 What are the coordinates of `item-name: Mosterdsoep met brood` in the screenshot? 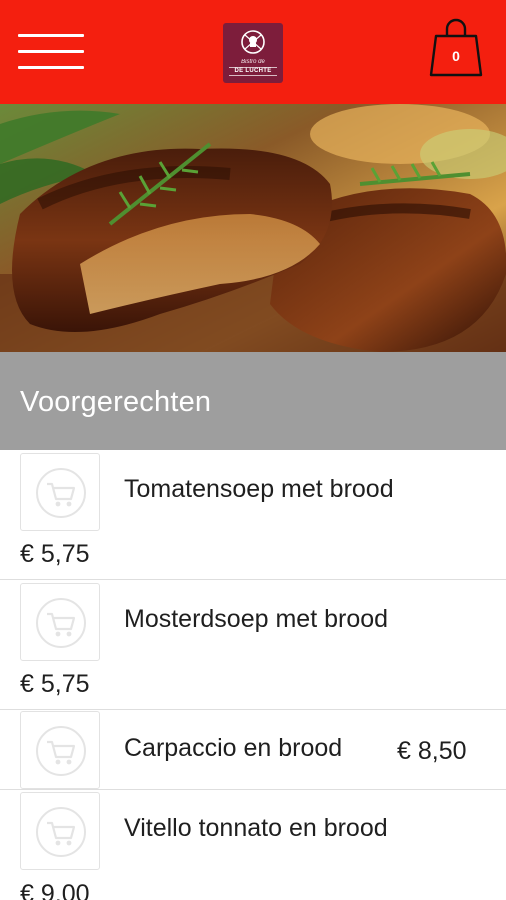 It's located at (256, 619).